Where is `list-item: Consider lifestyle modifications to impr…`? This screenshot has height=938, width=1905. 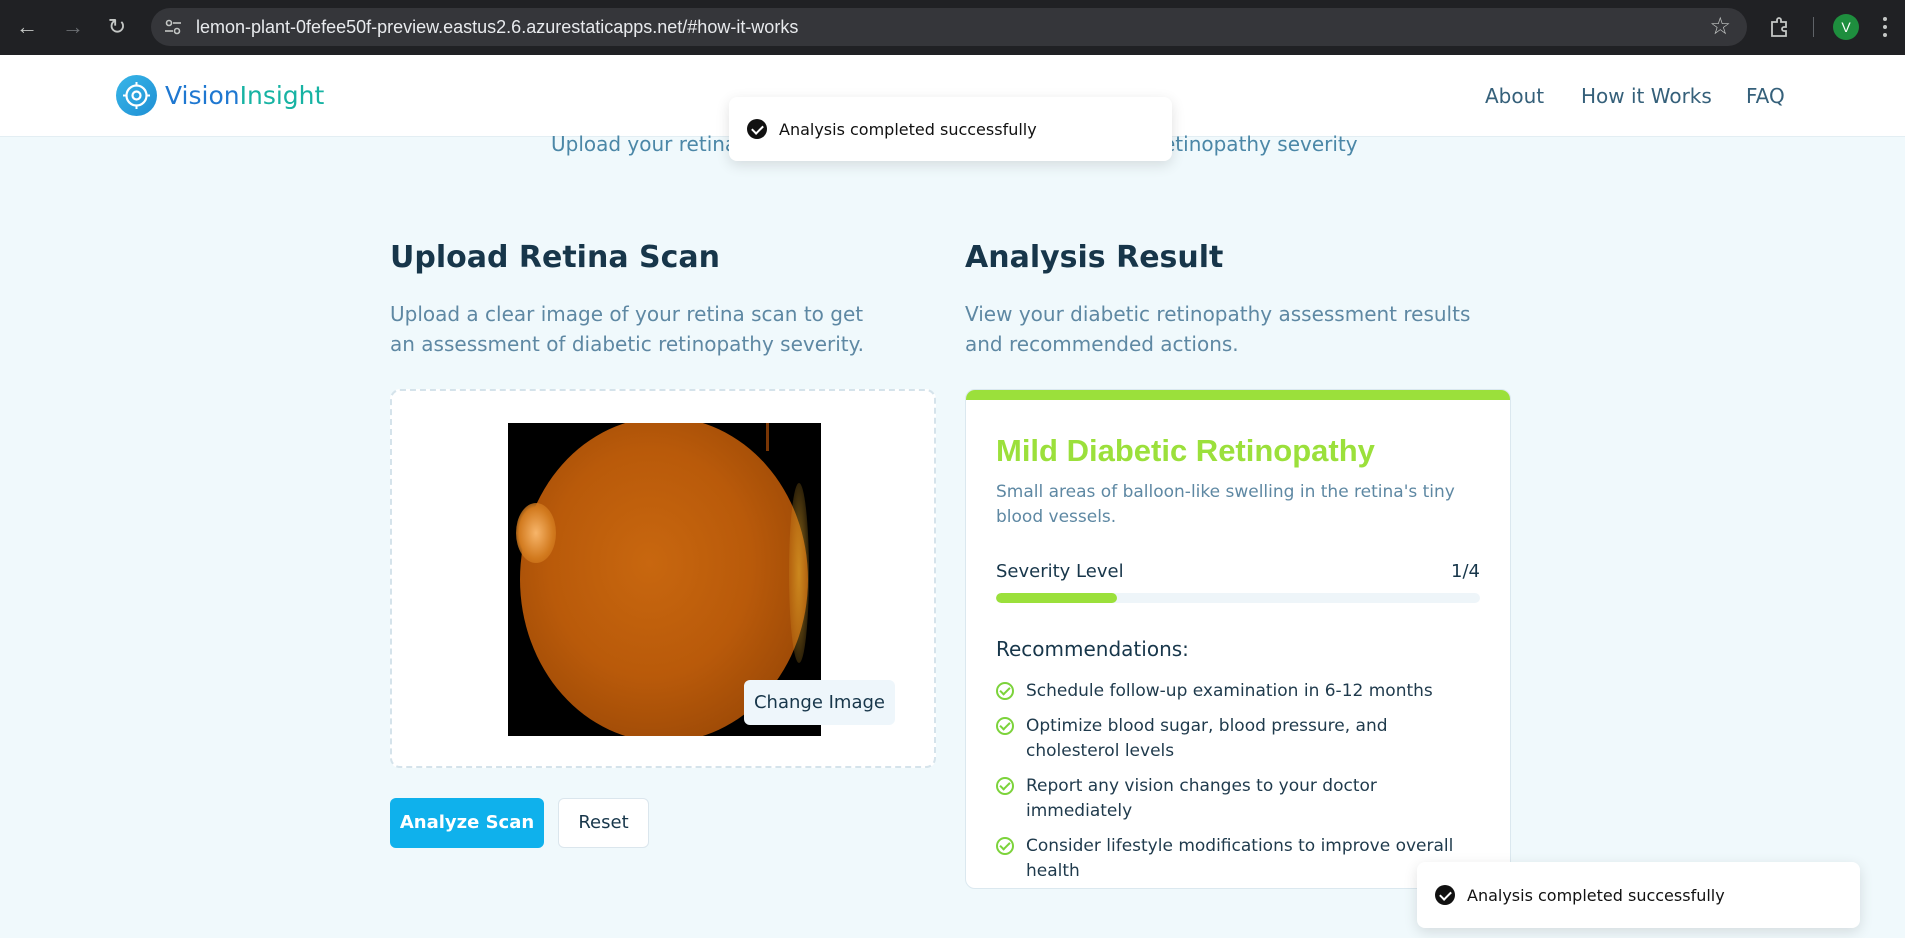 list-item: Consider lifestyle modifications to impr… is located at coordinates (1241, 859).